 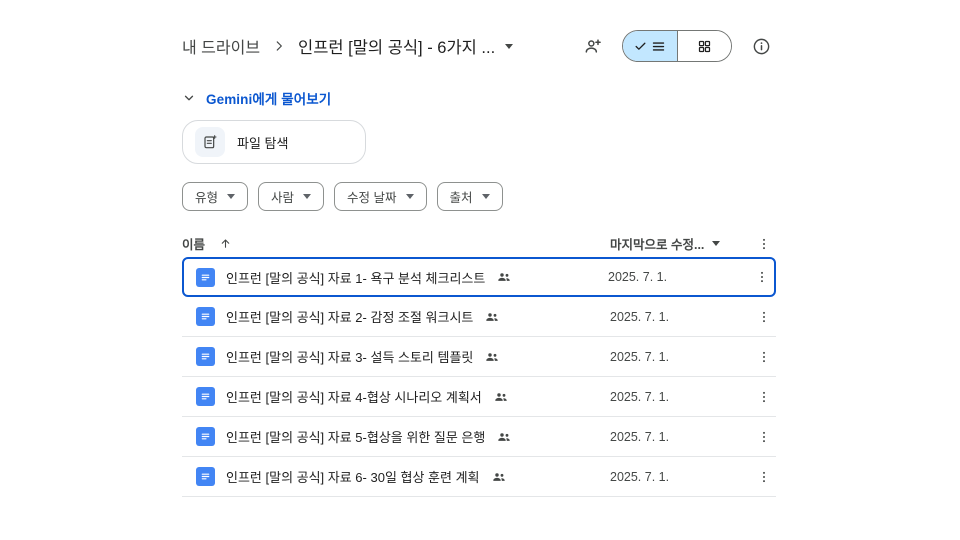 I want to click on folder-menu-caret-icon, so click(x=509, y=46).